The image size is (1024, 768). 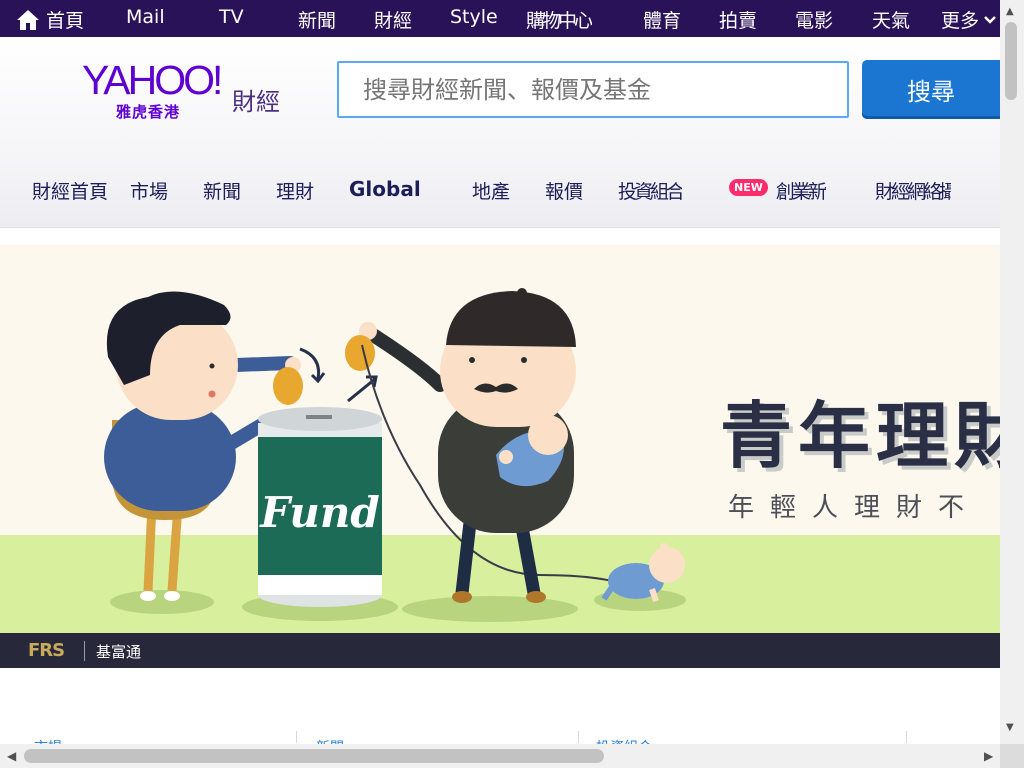 I want to click on topbar-item-movies: 電影, so click(x=814, y=19).